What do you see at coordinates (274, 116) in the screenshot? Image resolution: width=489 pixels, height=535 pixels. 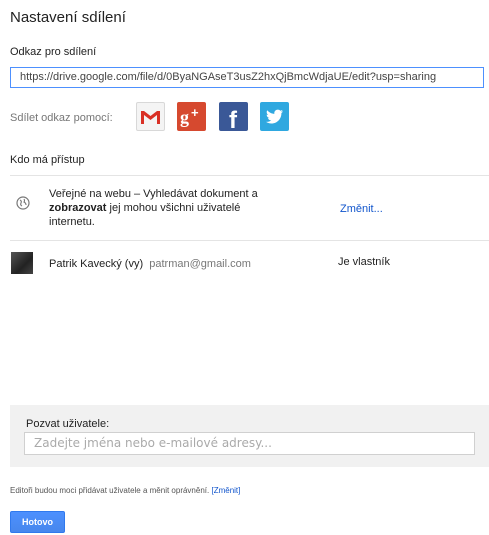 I see `twitter-icon` at bounding box center [274, 116].